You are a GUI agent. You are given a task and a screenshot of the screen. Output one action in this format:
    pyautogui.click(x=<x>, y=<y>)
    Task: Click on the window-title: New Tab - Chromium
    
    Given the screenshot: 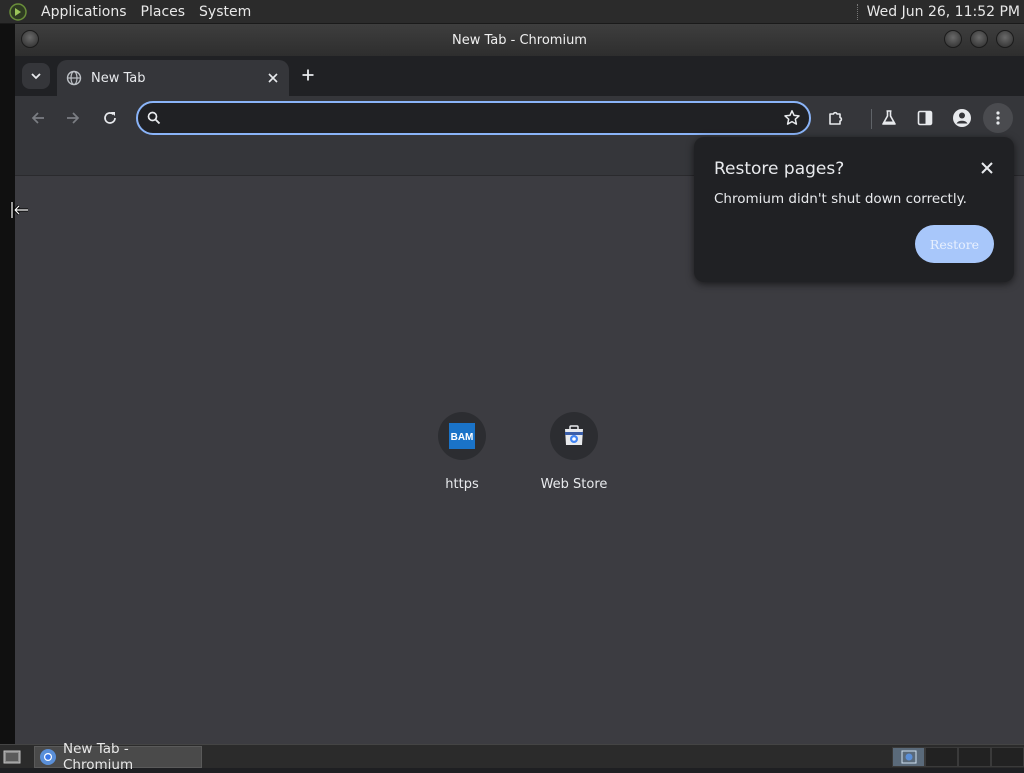 What is the action you would take?
    pyautogui.click(x=519, y=40)
    